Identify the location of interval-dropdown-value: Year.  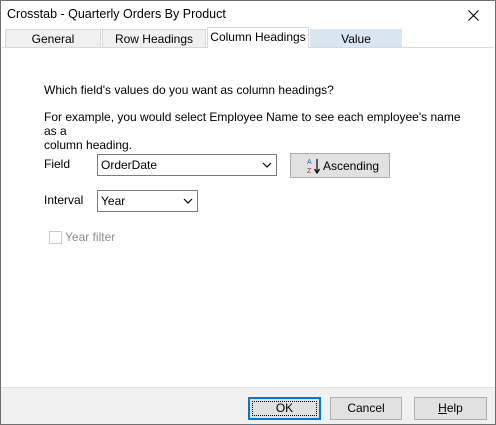
(113, 201).